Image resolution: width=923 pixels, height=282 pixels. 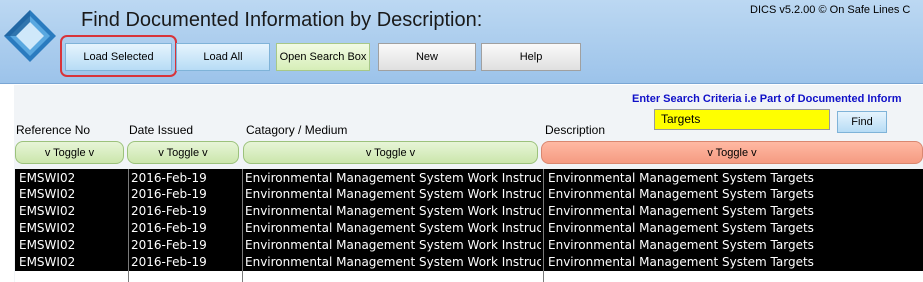 I want to click on load-all-button: Load All, so click(x=223, y=57).